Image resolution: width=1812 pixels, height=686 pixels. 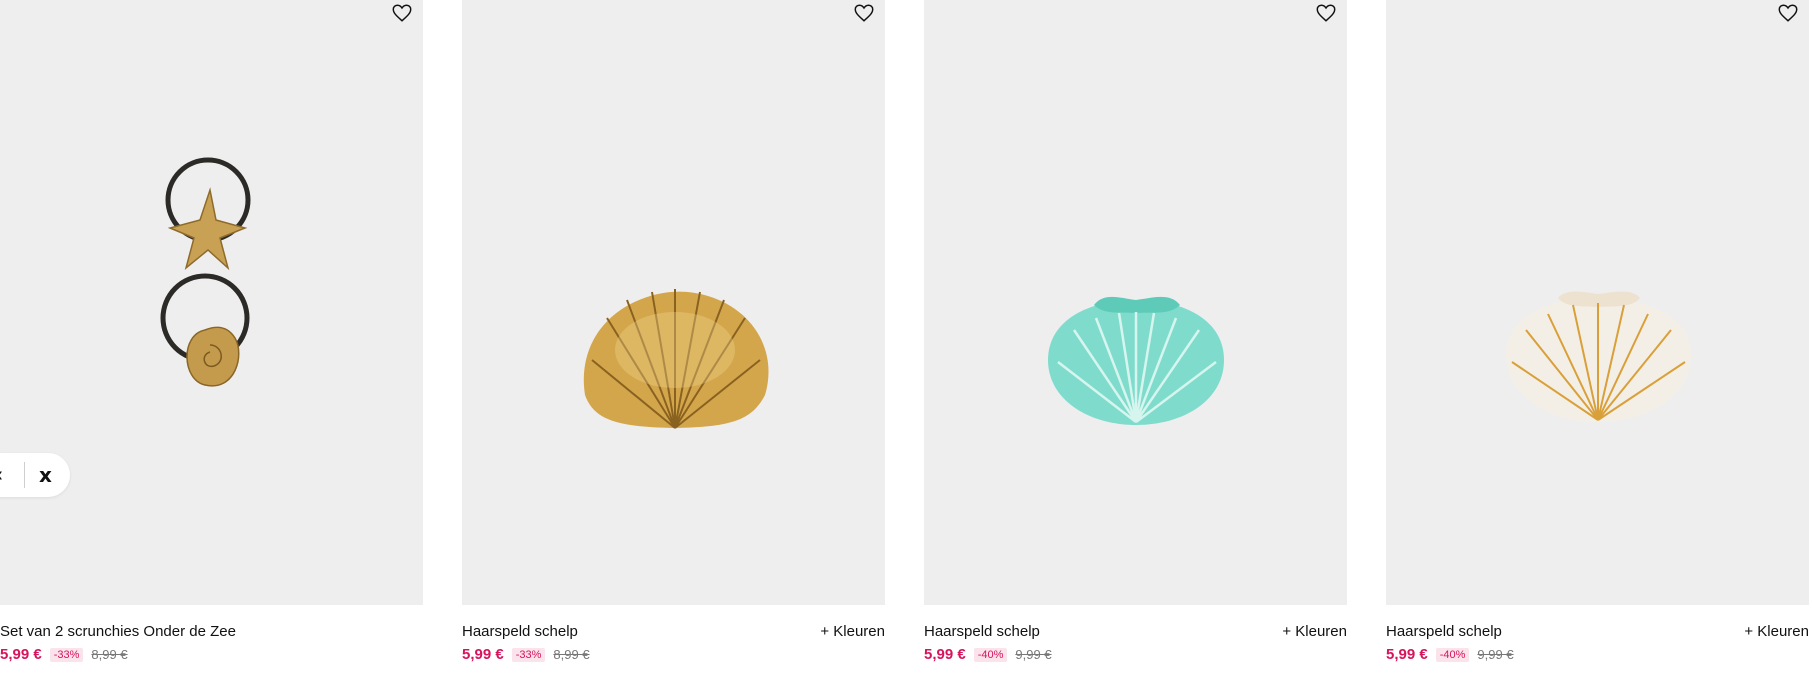 I want to click on turquoise-shell-clip-image, so click(x=1136, y=360).